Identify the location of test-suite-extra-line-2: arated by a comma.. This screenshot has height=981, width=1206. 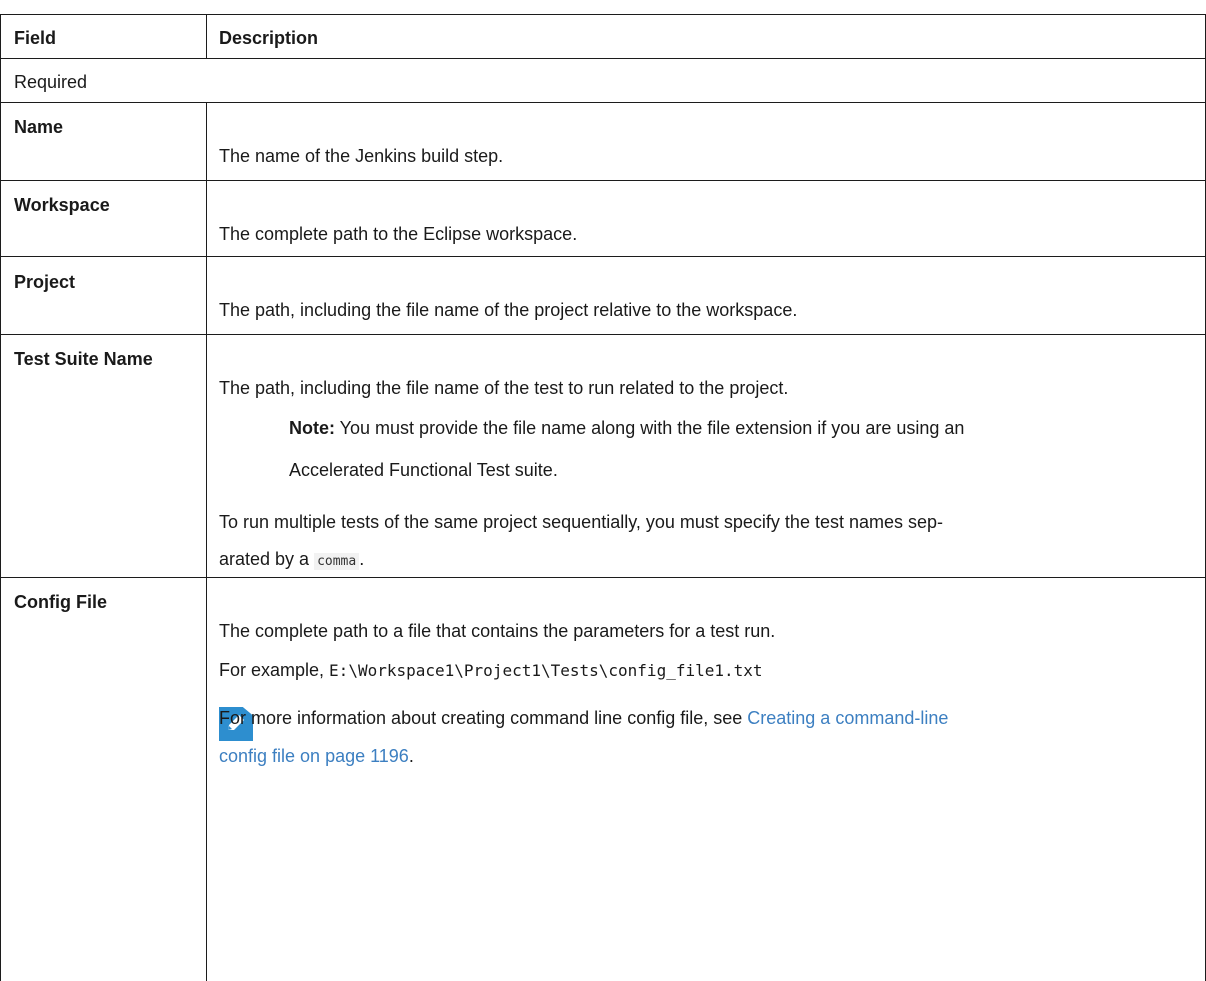
(291, 560).